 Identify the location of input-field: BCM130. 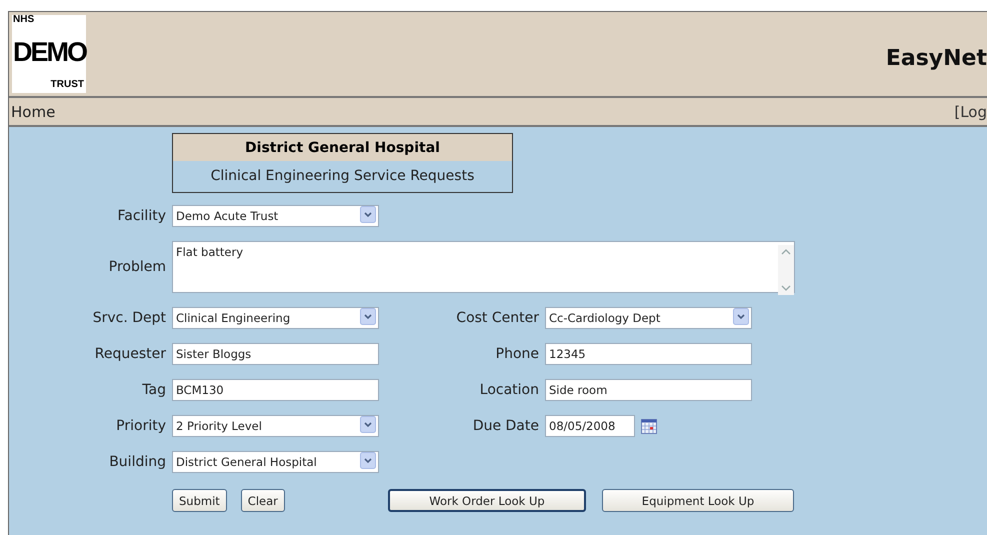
(275, 390).